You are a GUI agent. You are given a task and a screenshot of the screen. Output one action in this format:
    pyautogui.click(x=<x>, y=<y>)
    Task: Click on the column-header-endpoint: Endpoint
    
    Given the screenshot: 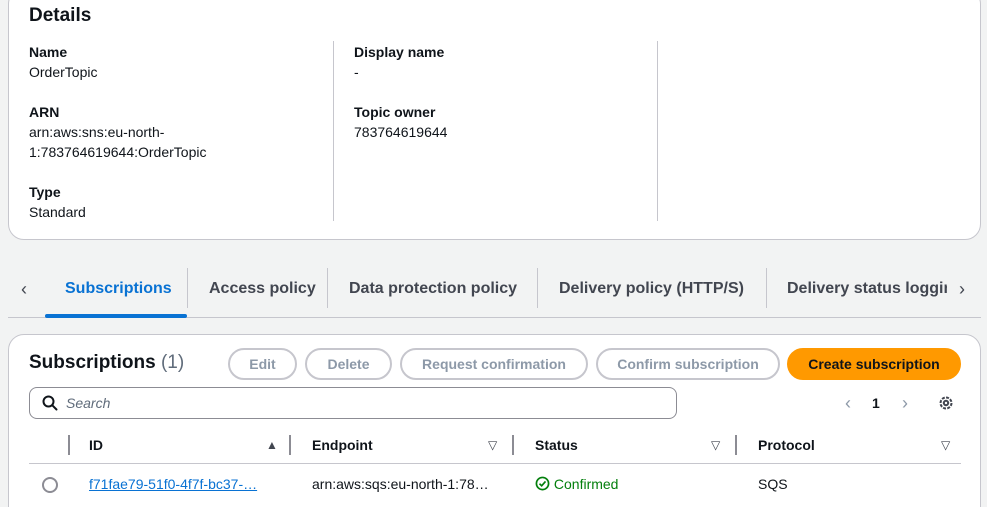 What is the action you would take?
    pyautogui.click(x=342, y=445)
    